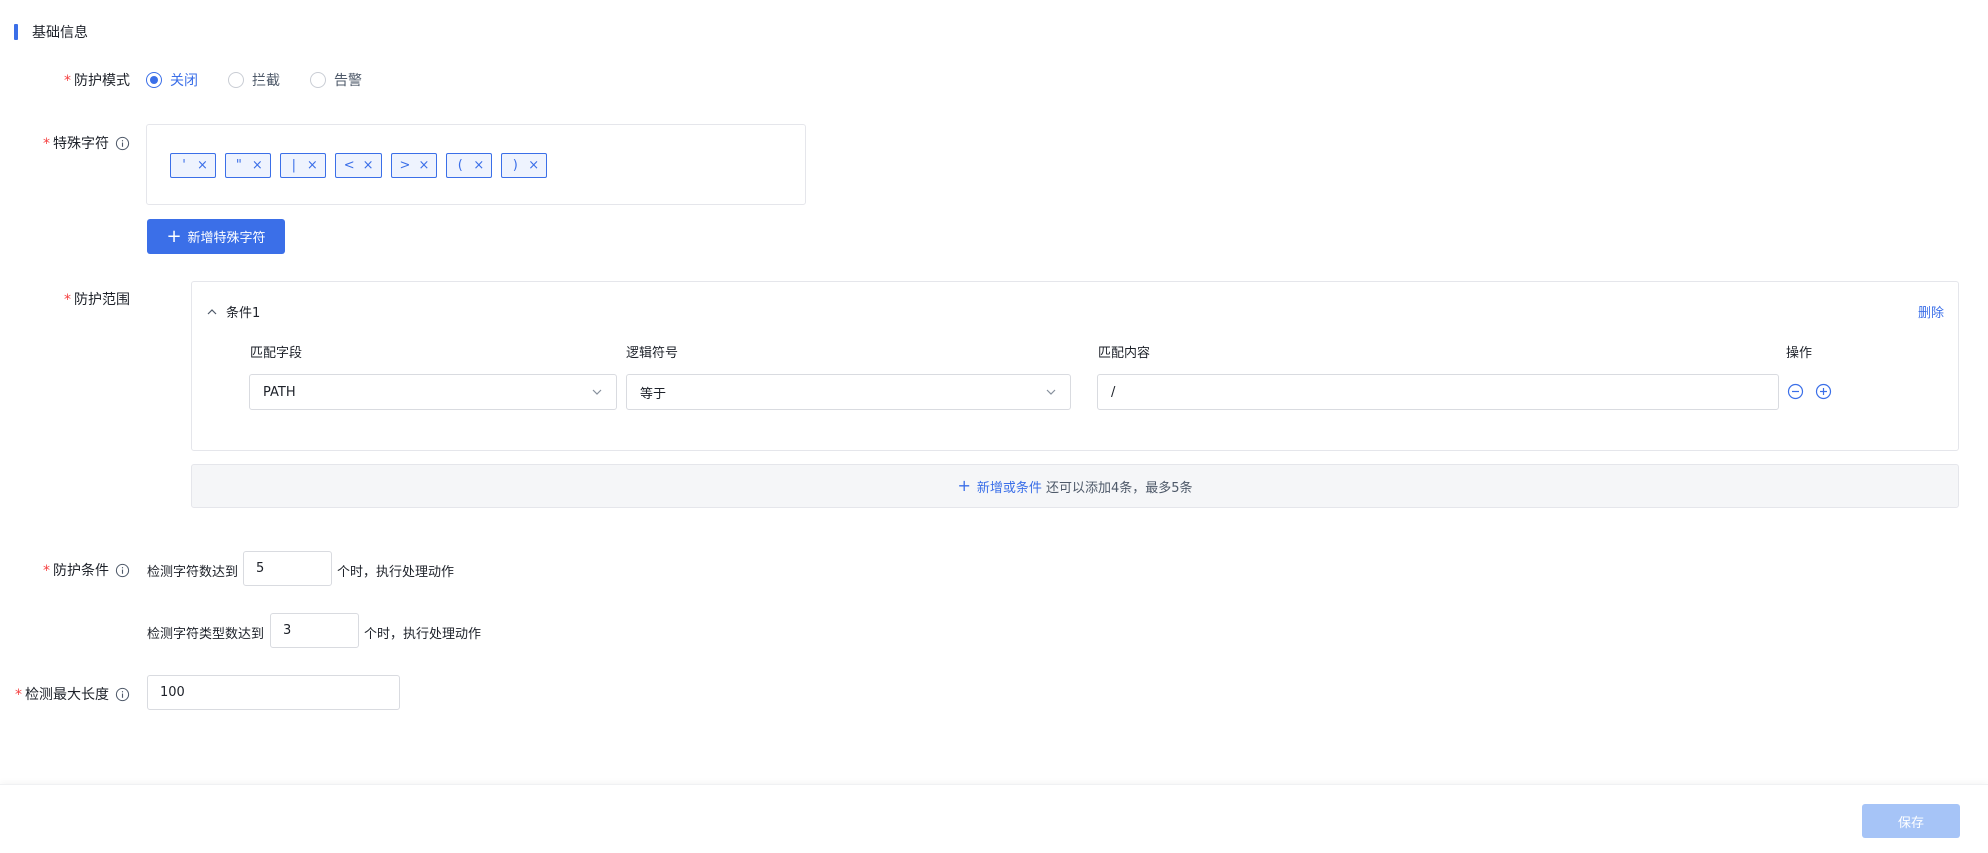 The height and width of the screenshot is (853, 1988). Describe the element at coordinates (97, 81) in the screenshot. I see `protect-mode-label: * 防护模式` at that location.